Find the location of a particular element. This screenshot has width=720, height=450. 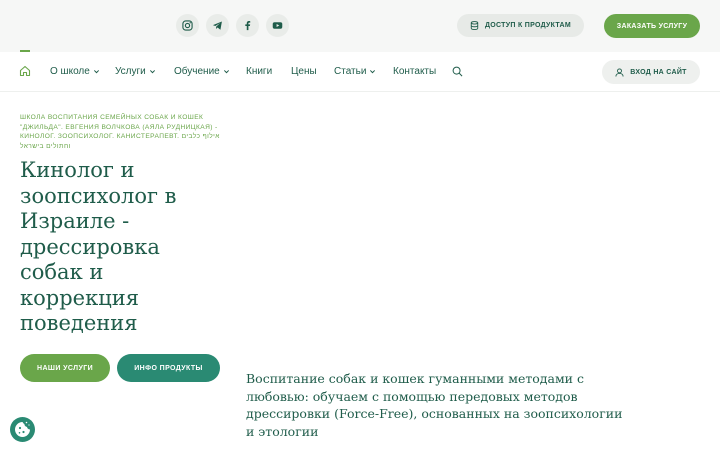

instagram-icon is located at coordinates (187, 25).